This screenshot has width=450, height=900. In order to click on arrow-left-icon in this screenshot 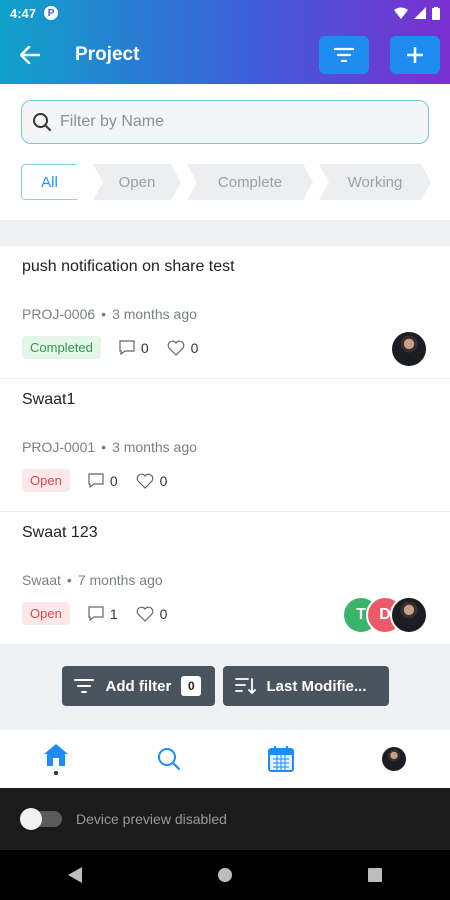, I will do `click(30, 55)`.